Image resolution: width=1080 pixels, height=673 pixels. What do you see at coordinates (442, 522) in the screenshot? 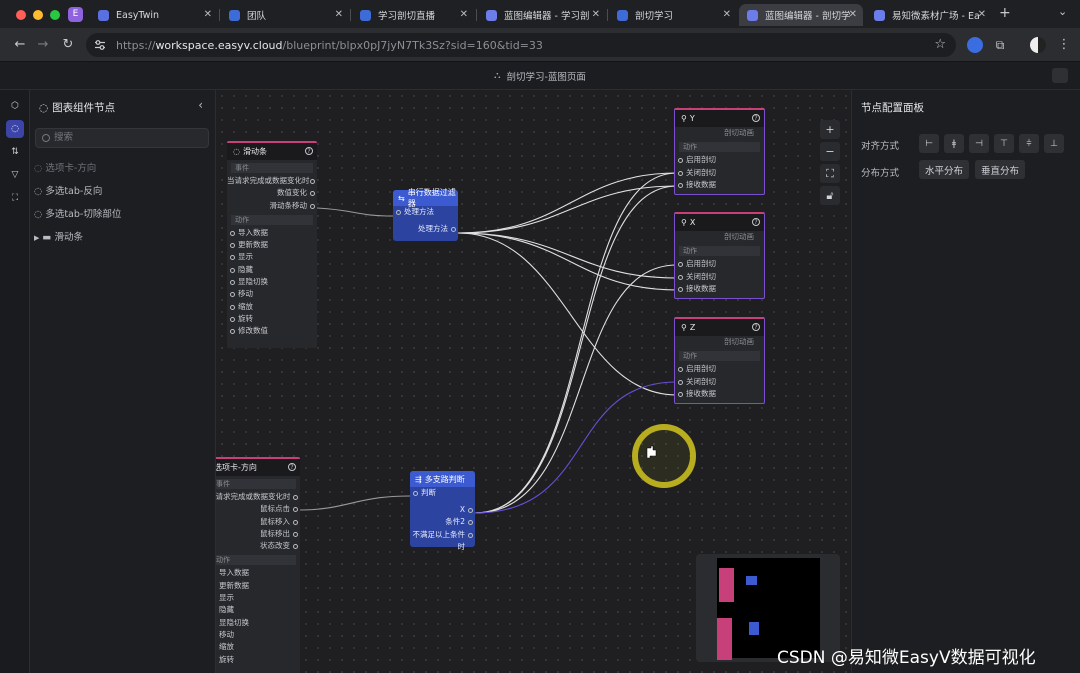
I see `output-row: 条件2` at bounding box center [442, 522].